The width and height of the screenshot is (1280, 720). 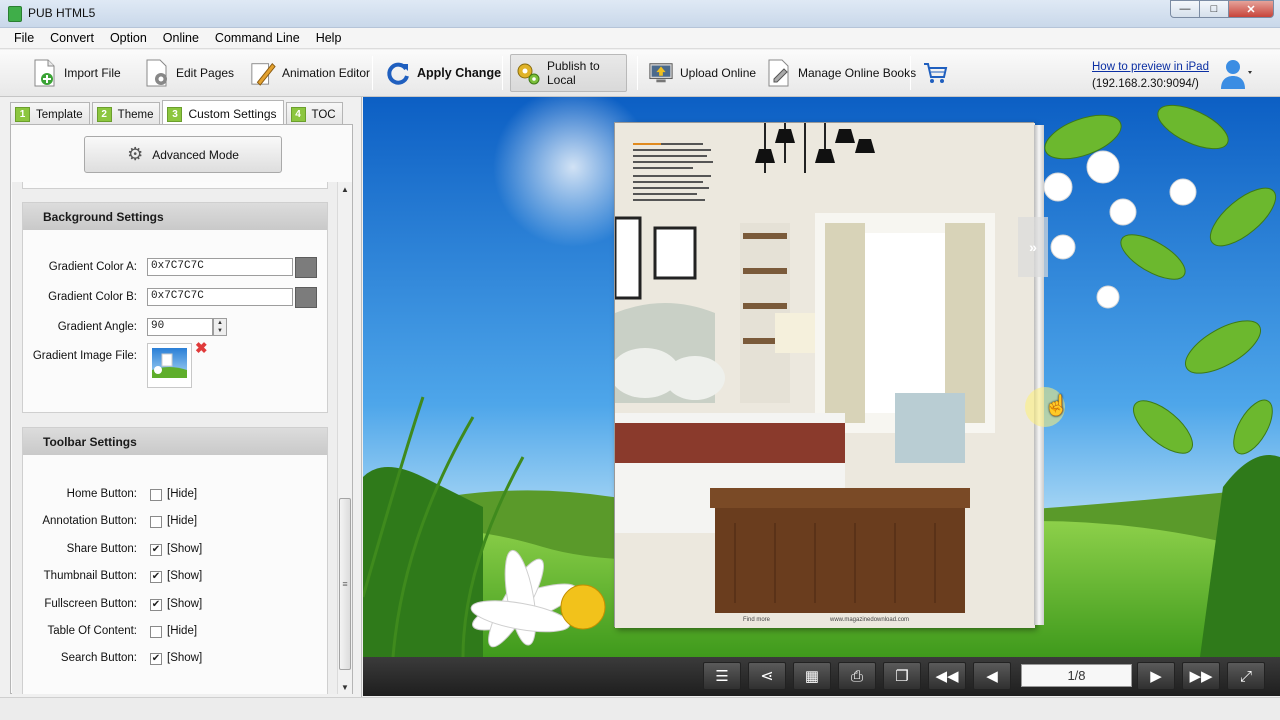 I want to click on manage-online-books-button: Manage Online Books, so click(x=841, y=73).